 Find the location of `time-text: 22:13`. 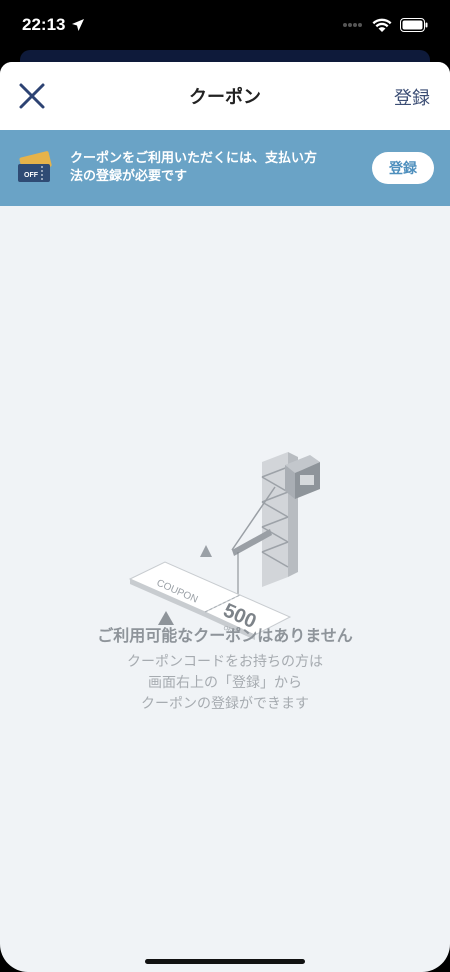

time-text: 22:13 is located at coordinates (44, 24).